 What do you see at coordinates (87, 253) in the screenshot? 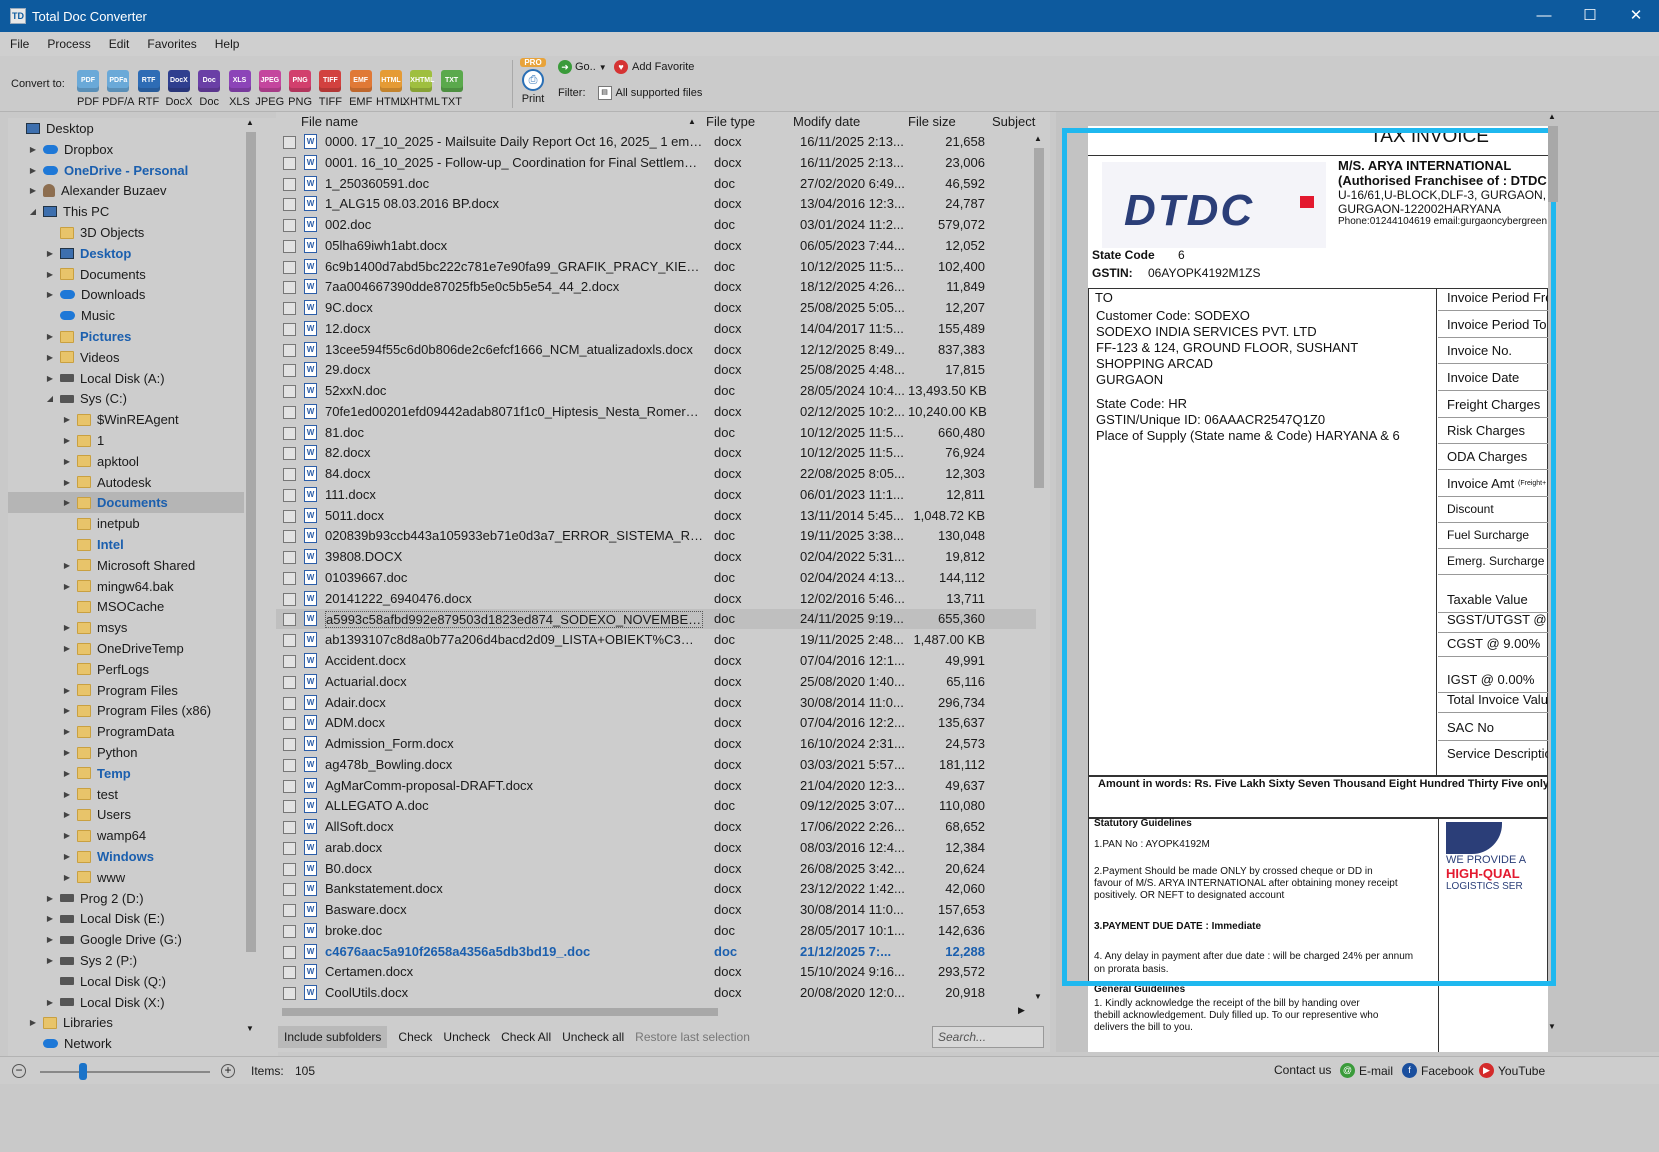
I see `tree-item: ▶ Desktop` at bounding box center [87, 253].